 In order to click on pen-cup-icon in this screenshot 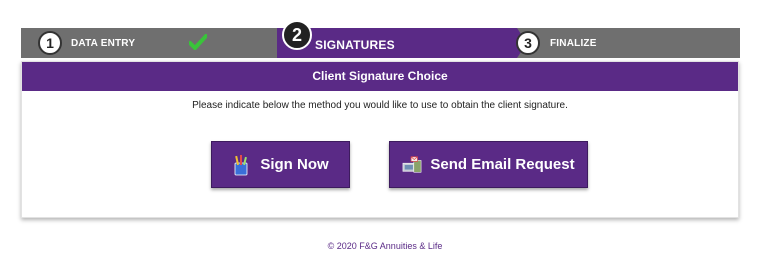, I will do `click(241, 164)`.